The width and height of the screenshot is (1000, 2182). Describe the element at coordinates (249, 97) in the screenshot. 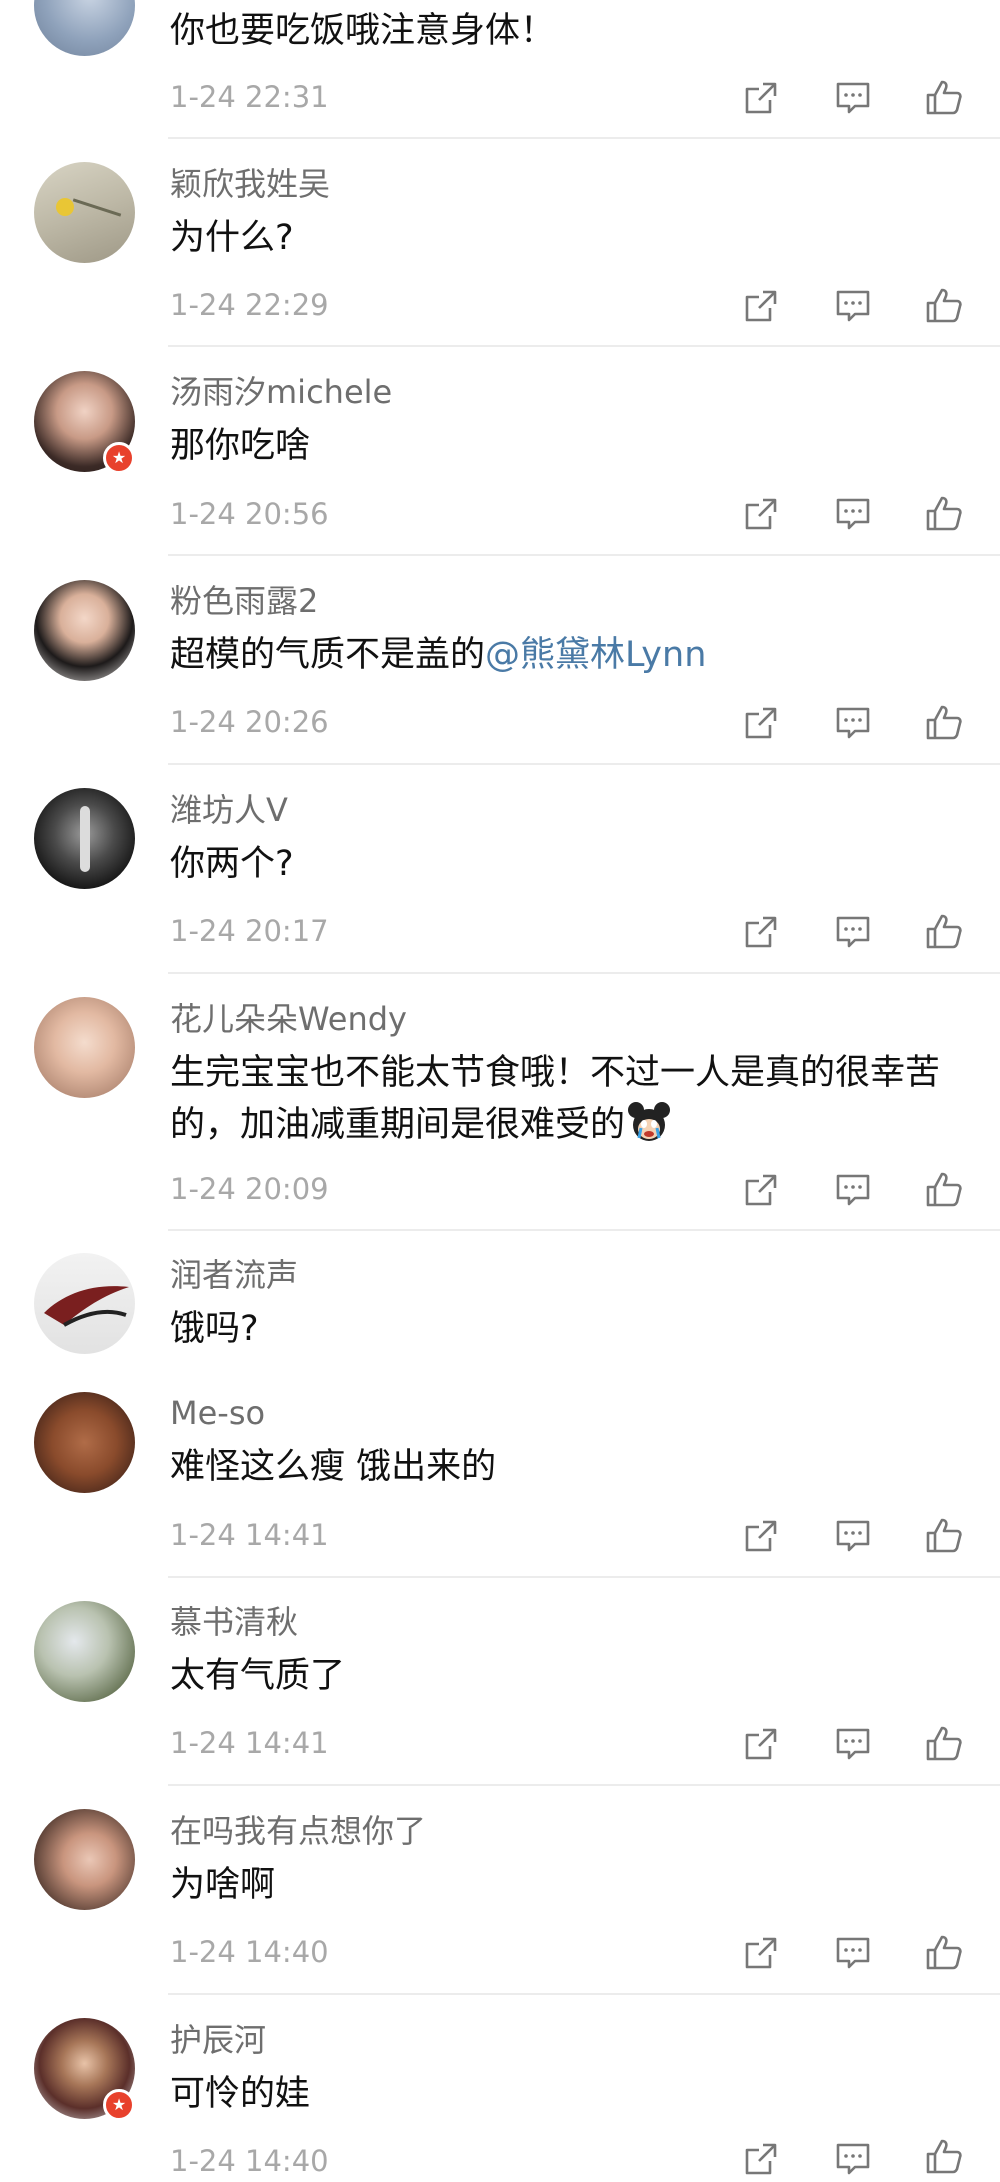

I see `comment-time: 1-24 22:31` at that location.